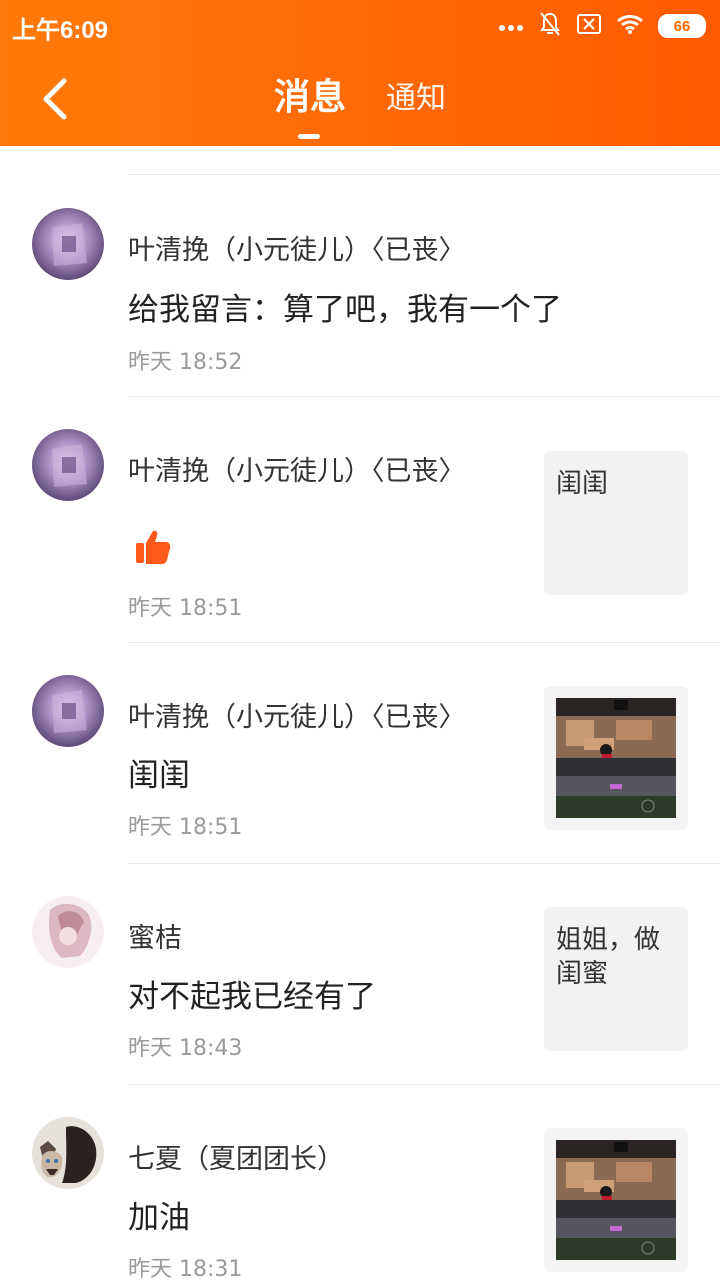  Describe the element at coordinates (185, 1269) in the screenshot. I see `message-time: 昨天 18:31` at that location.